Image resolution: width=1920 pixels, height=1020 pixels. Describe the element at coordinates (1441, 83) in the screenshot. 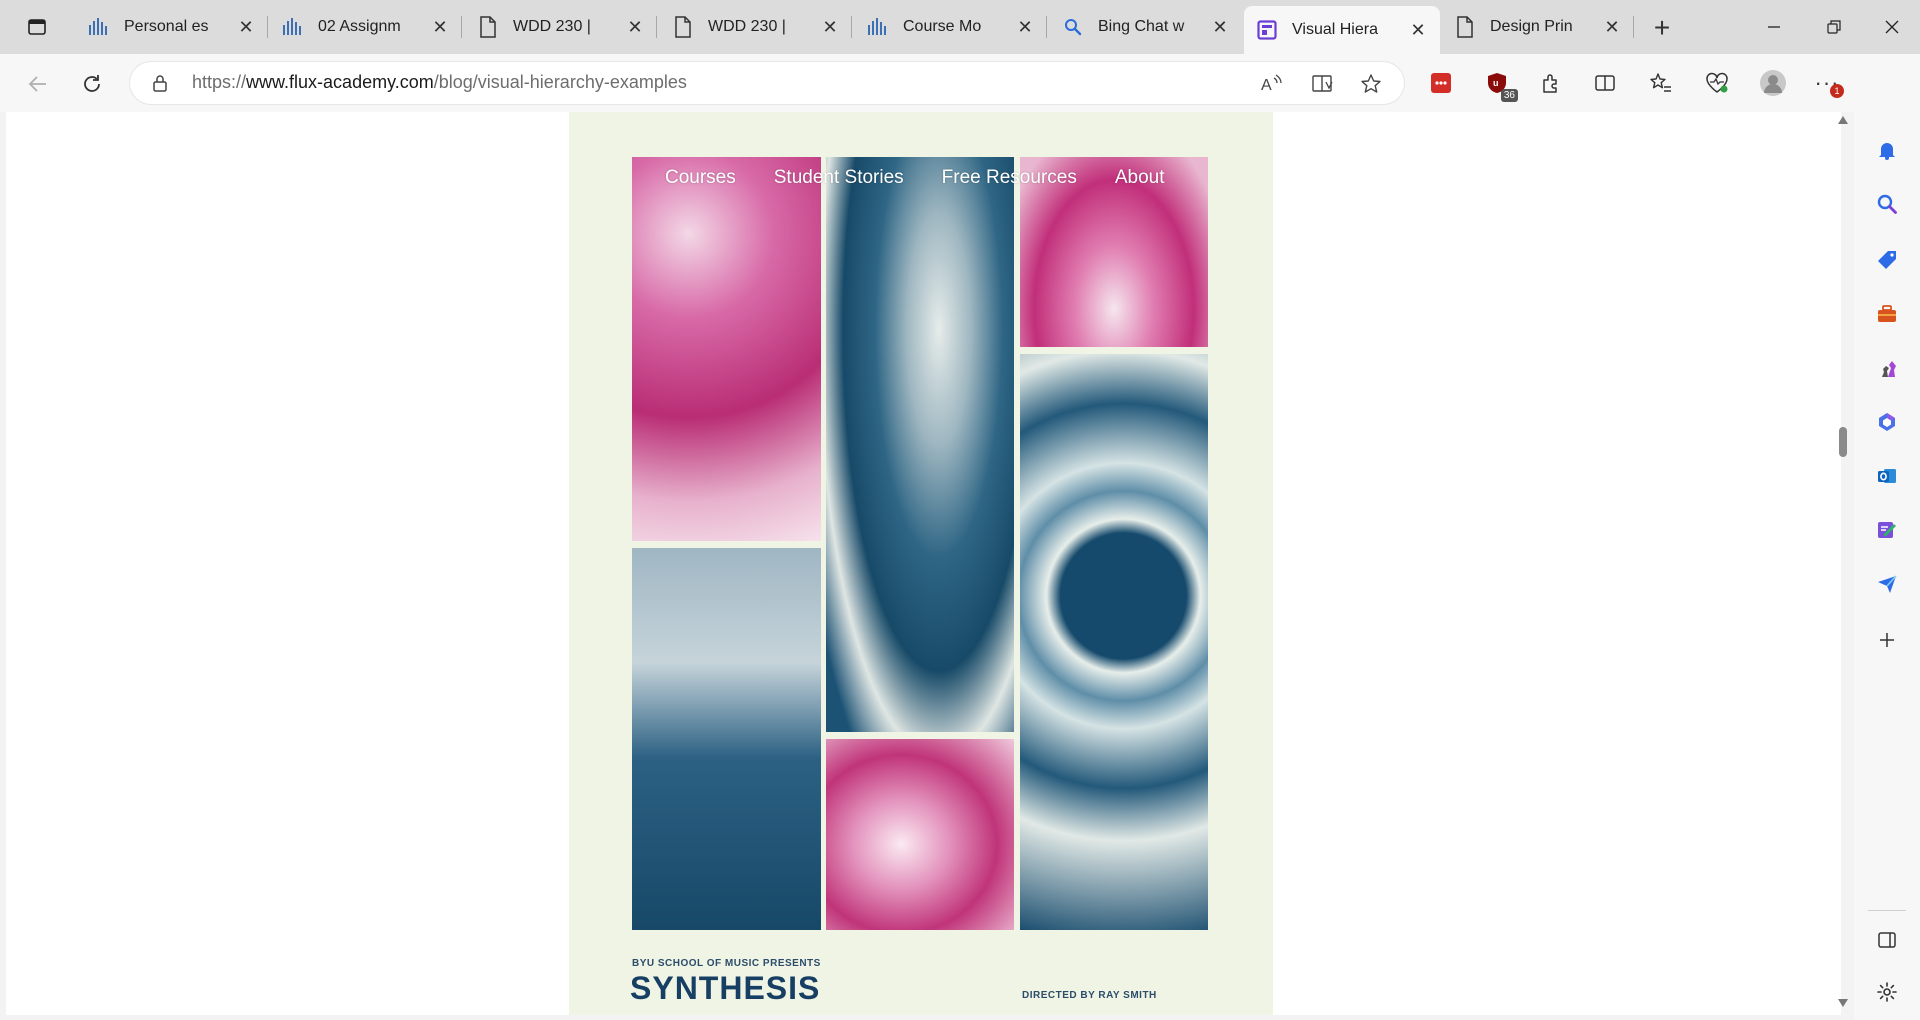

I see `lastpass-extension-icon` at that location.